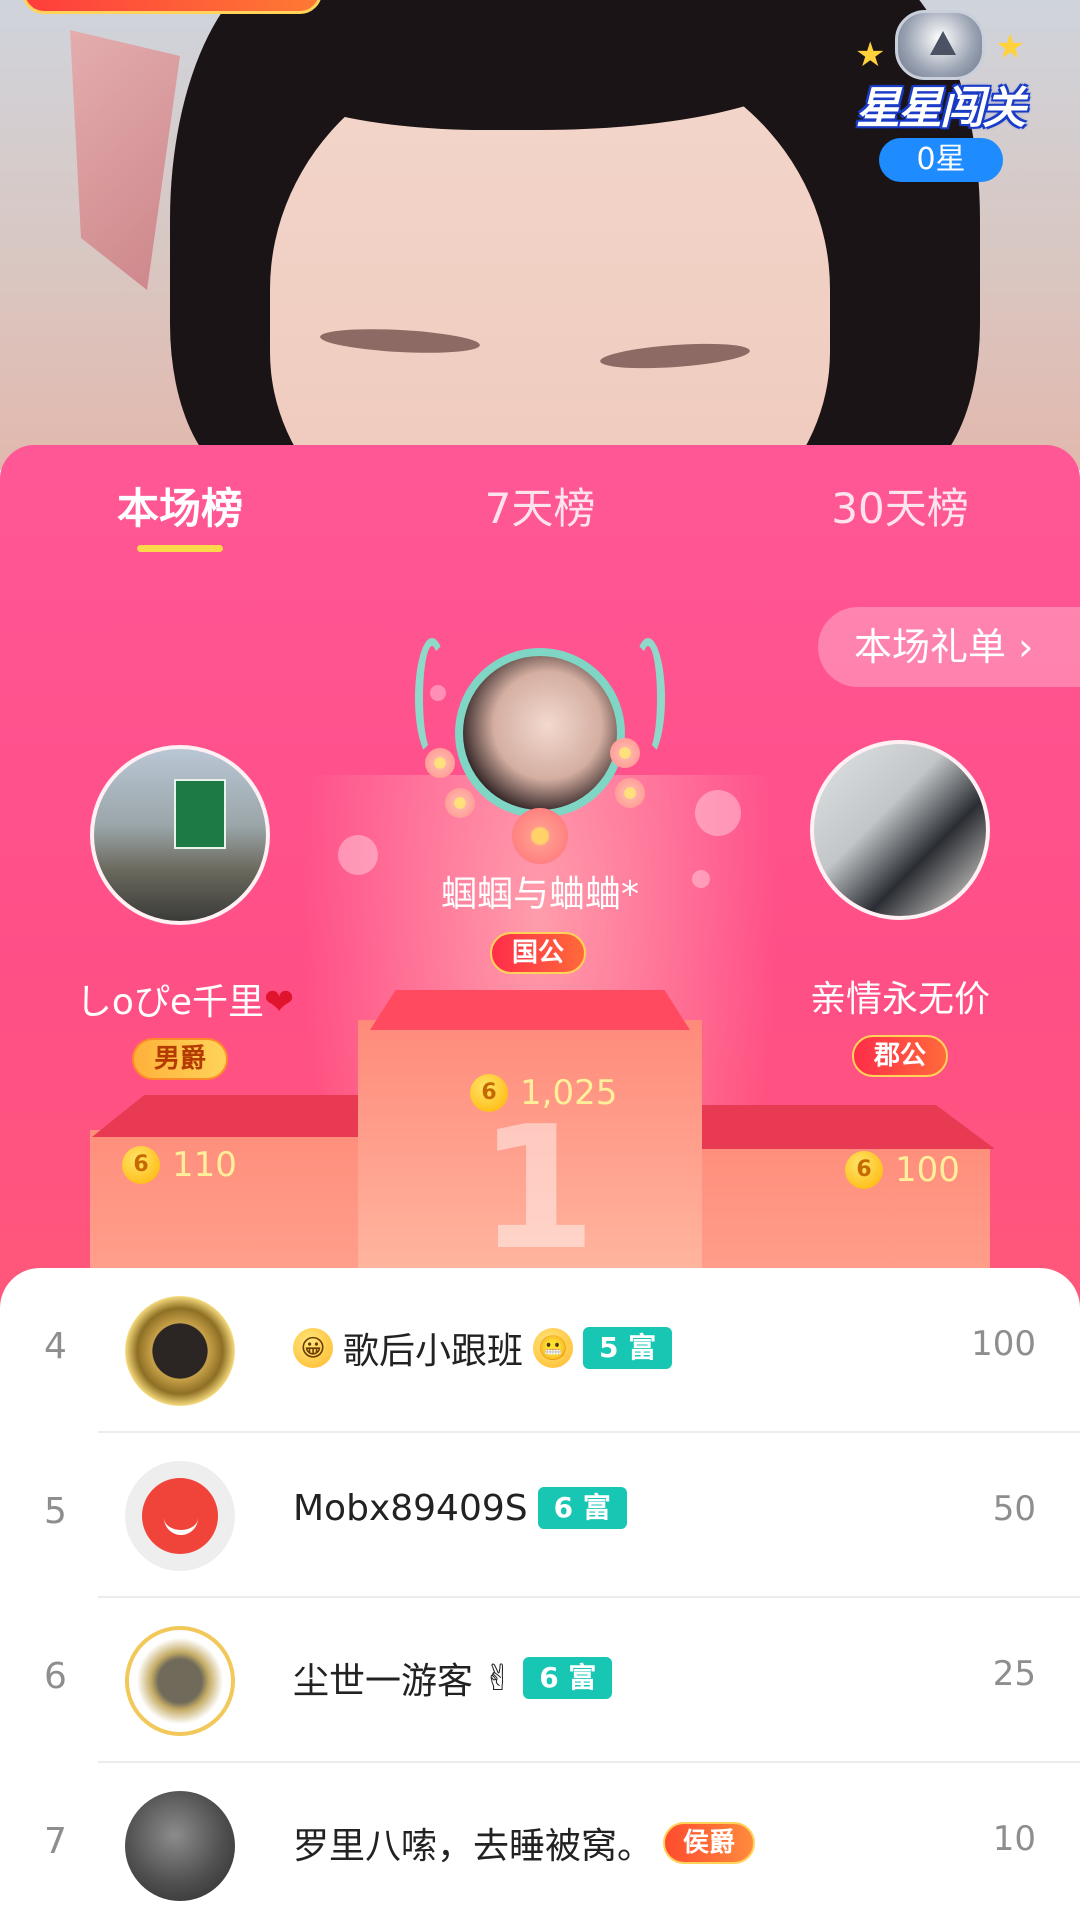 This screenshot has height=1920, width=1080. Describe the element at coordinates (709, 1843) in the screenshot. I see `noble-title-badge: 侯爵` at that location.